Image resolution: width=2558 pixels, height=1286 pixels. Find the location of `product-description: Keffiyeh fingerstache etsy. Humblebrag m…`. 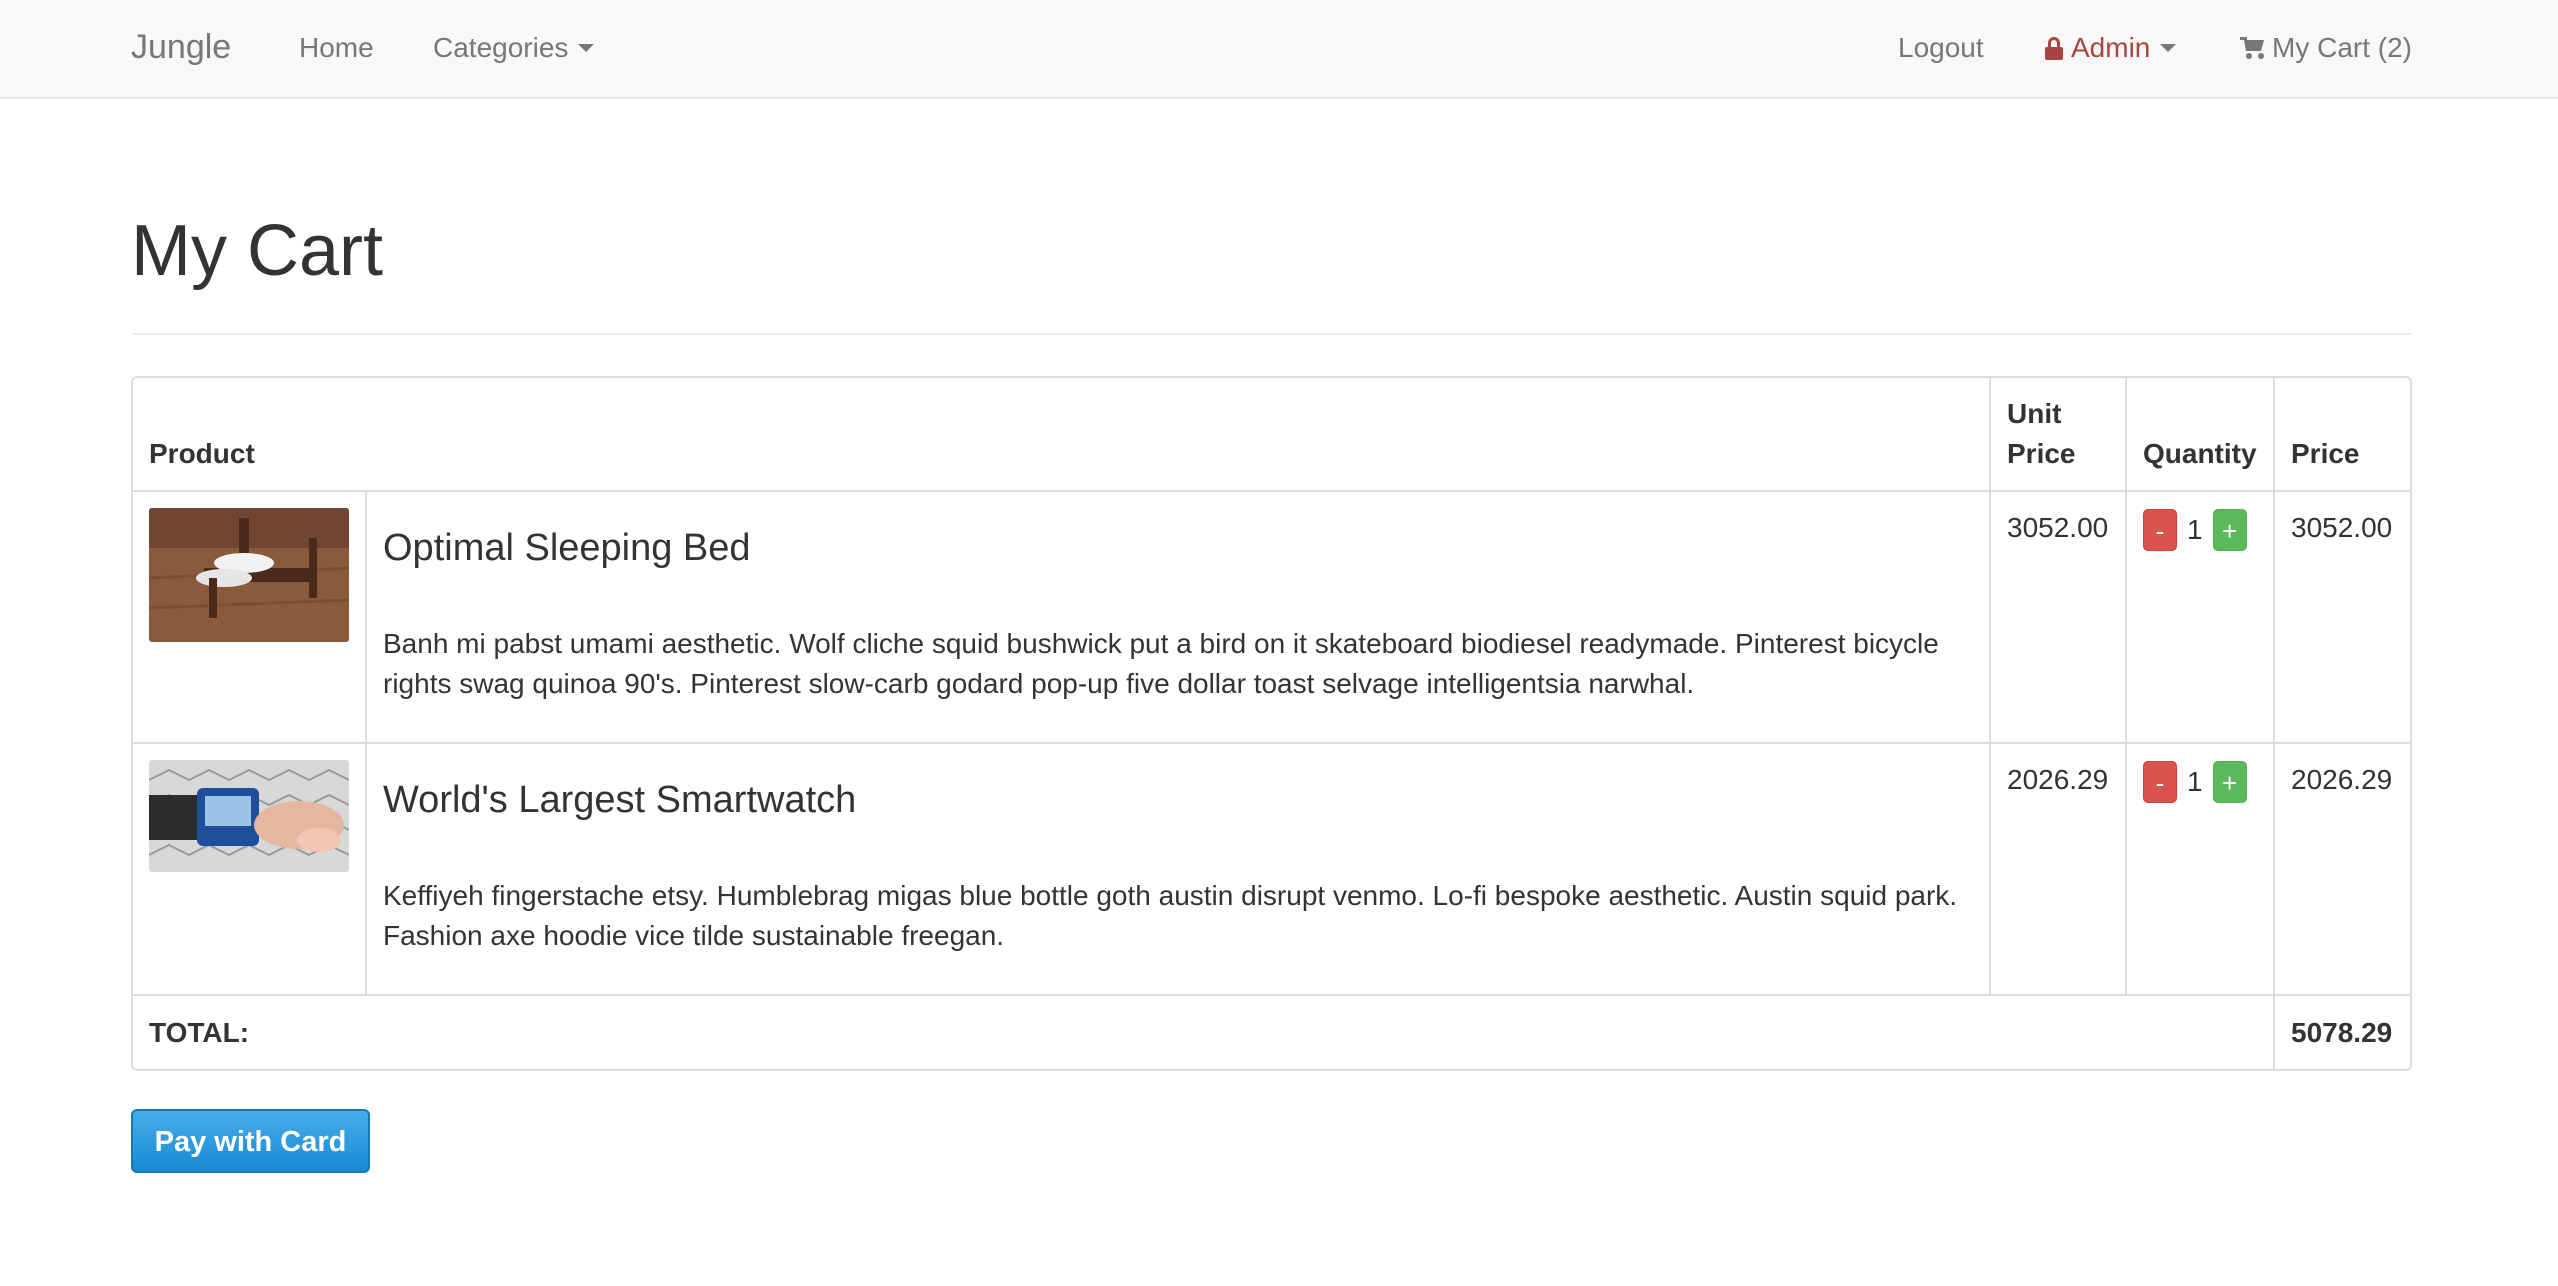

product-description: Keffiyeh fingerstache etsy. Humblebrag m… is located at coordinates (1170, 915).